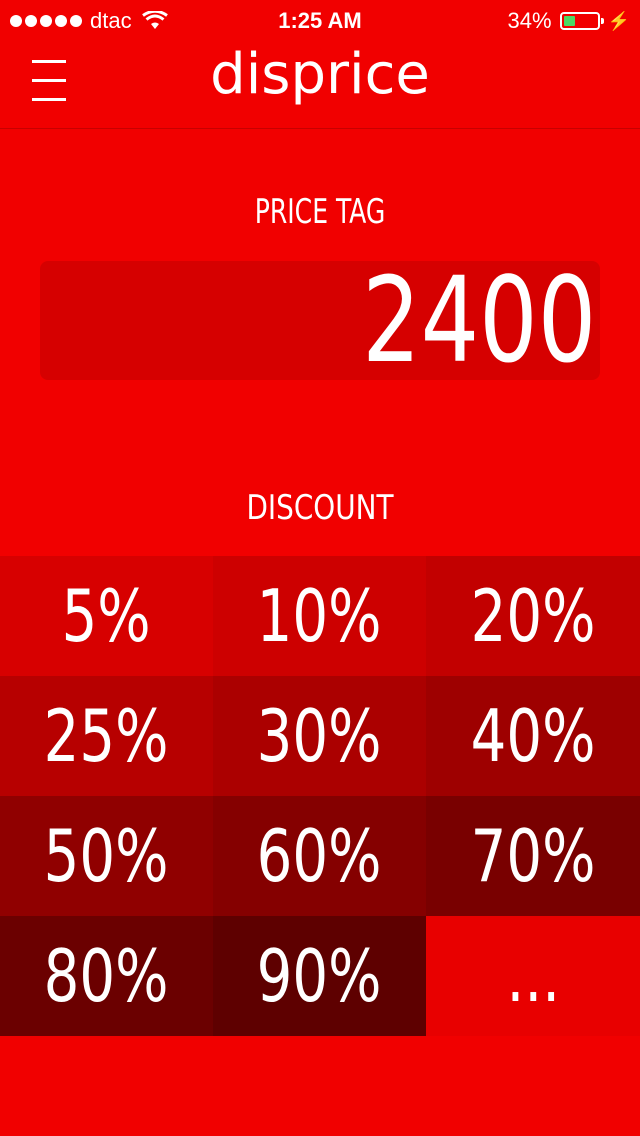 The height and width of the screenshot is (1136, 640). I want to click on nav-bar: disprice, so click(320, 84).